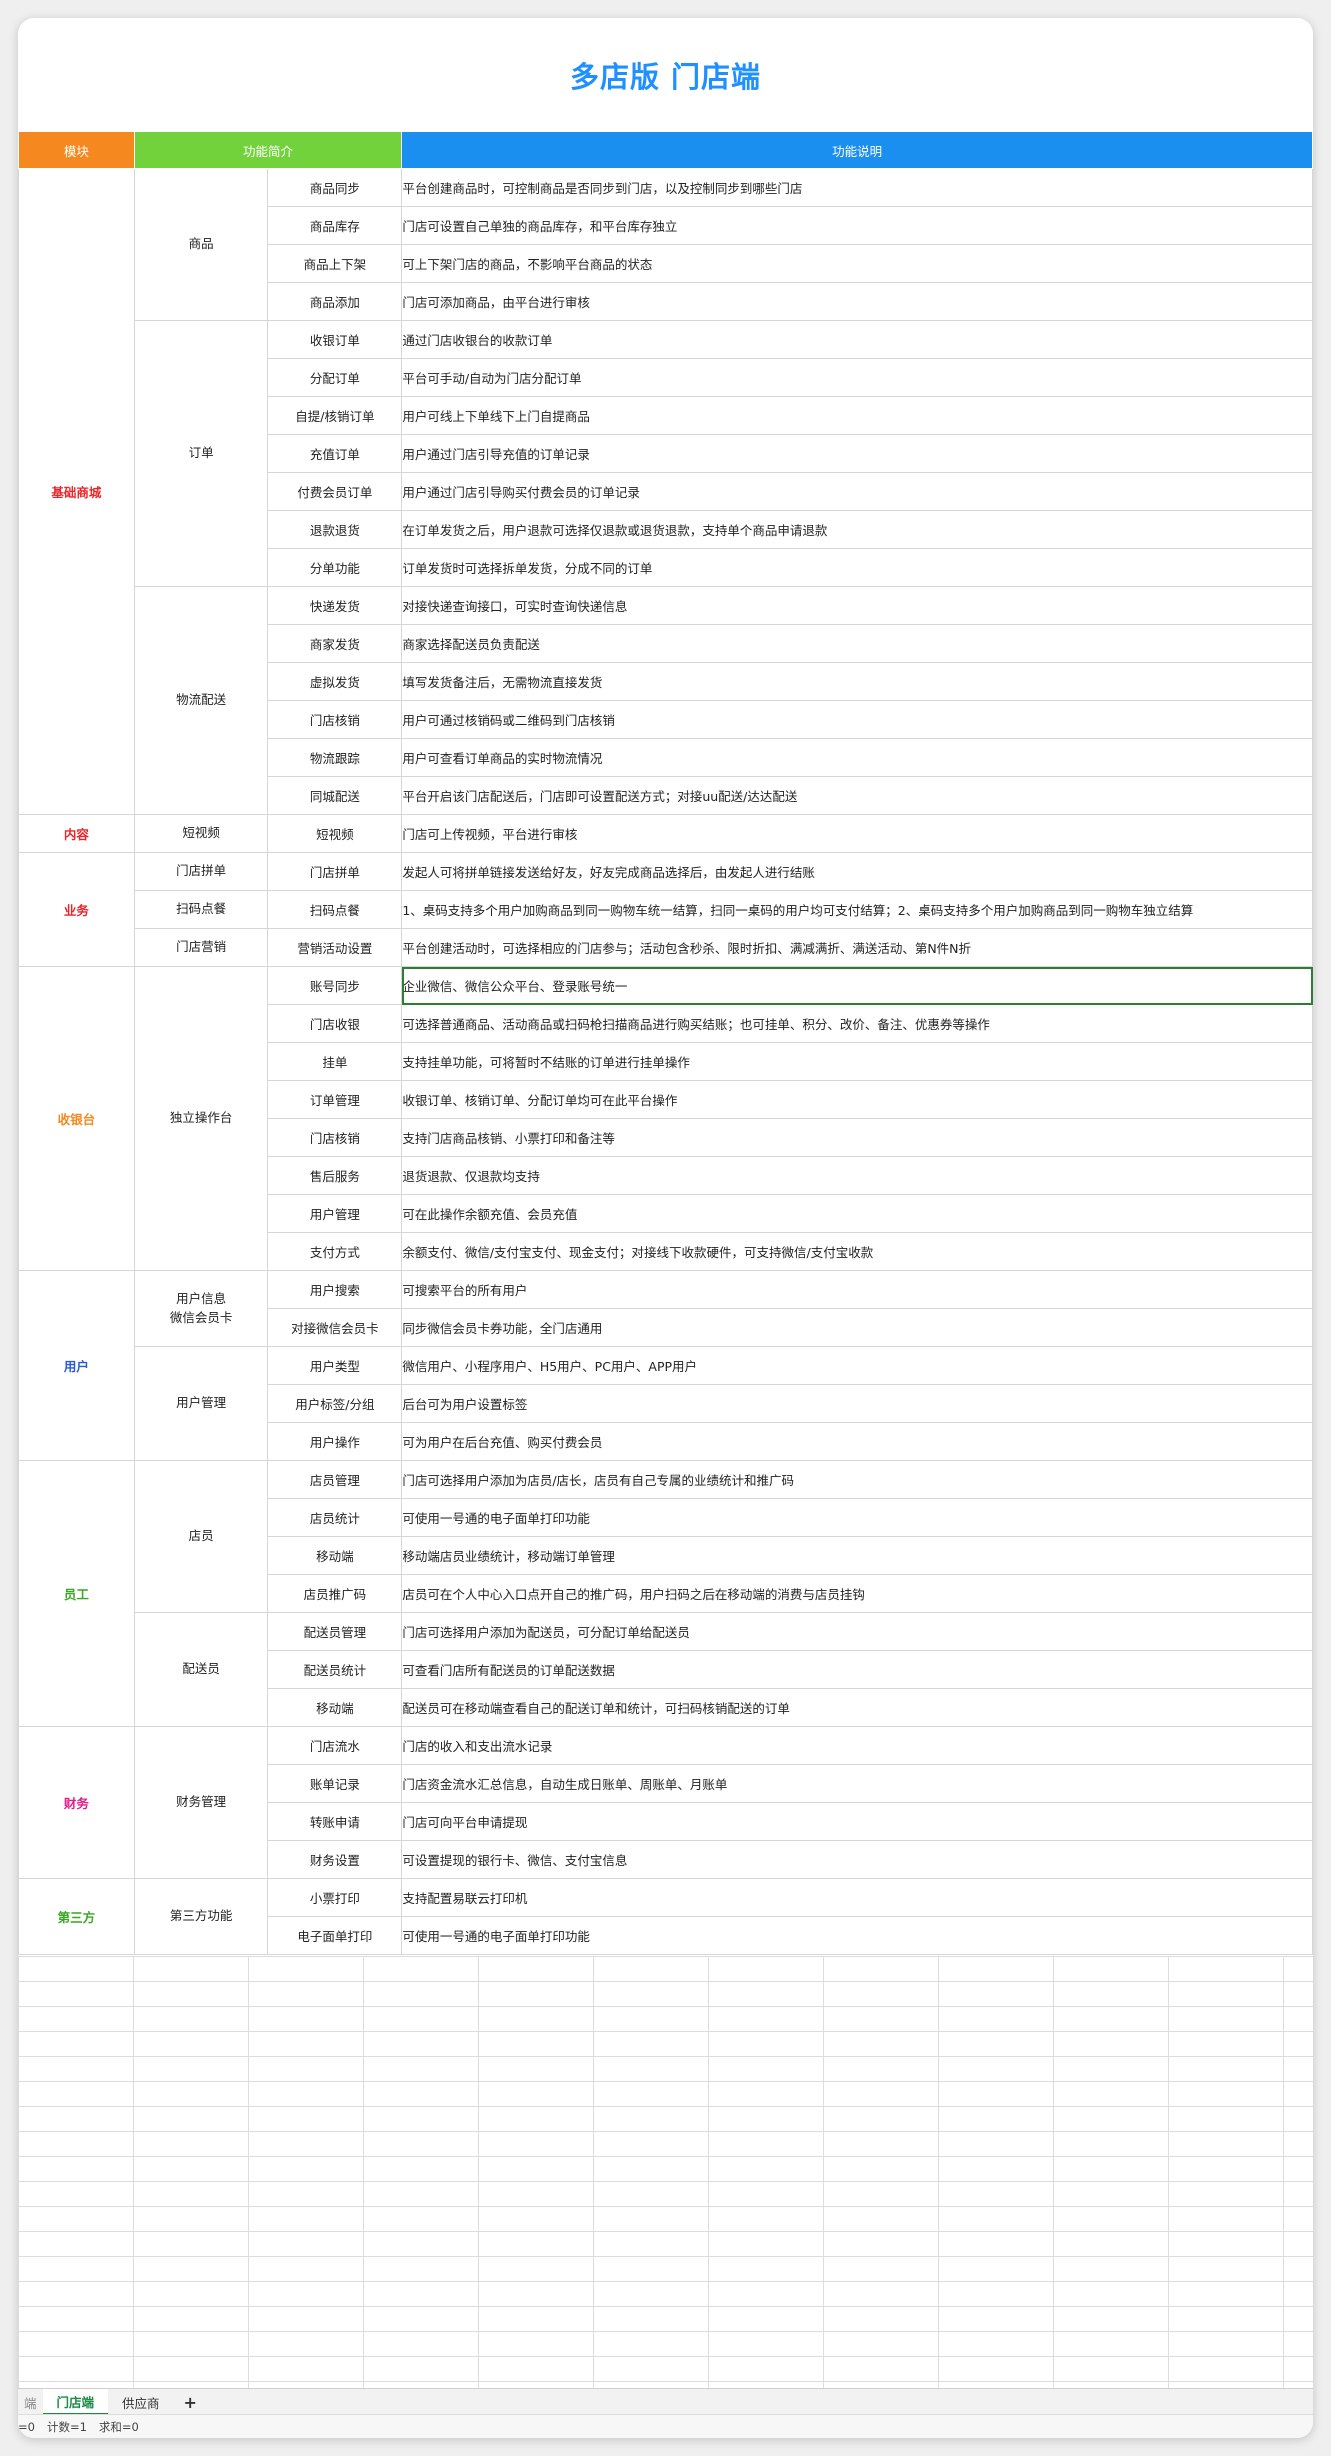 Image resolution: width=1331 pixels, height=2456 pixels. I want to click on feature-cell: 门店流水, so click(335, 1745).